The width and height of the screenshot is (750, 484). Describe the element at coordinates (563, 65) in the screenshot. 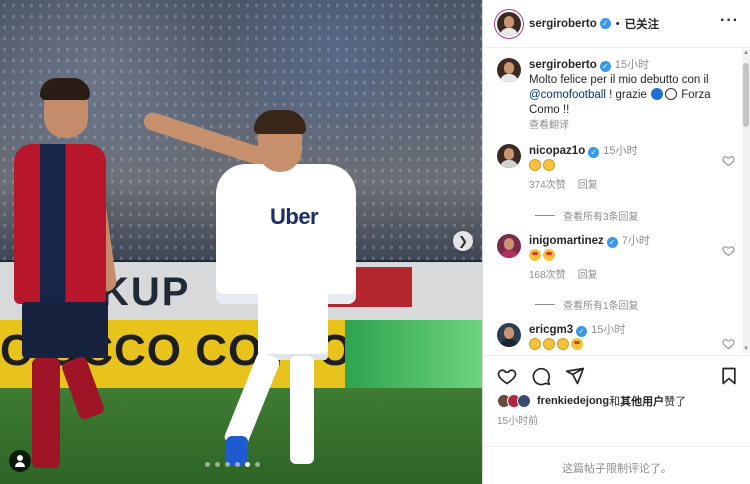

I see `caption-username: sergiroberto` at that location.